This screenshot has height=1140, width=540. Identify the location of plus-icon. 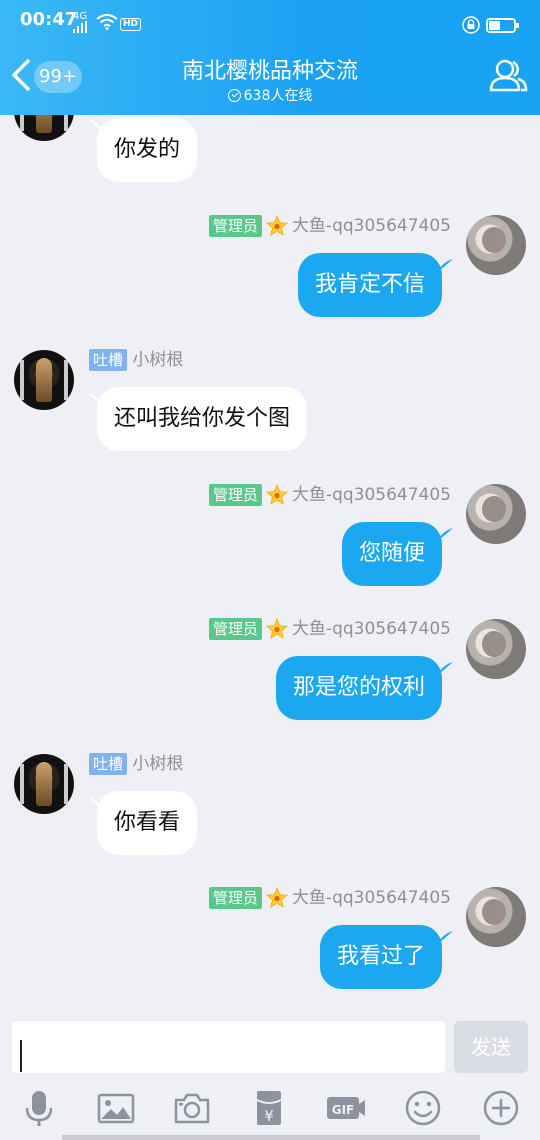
(501, 1110).